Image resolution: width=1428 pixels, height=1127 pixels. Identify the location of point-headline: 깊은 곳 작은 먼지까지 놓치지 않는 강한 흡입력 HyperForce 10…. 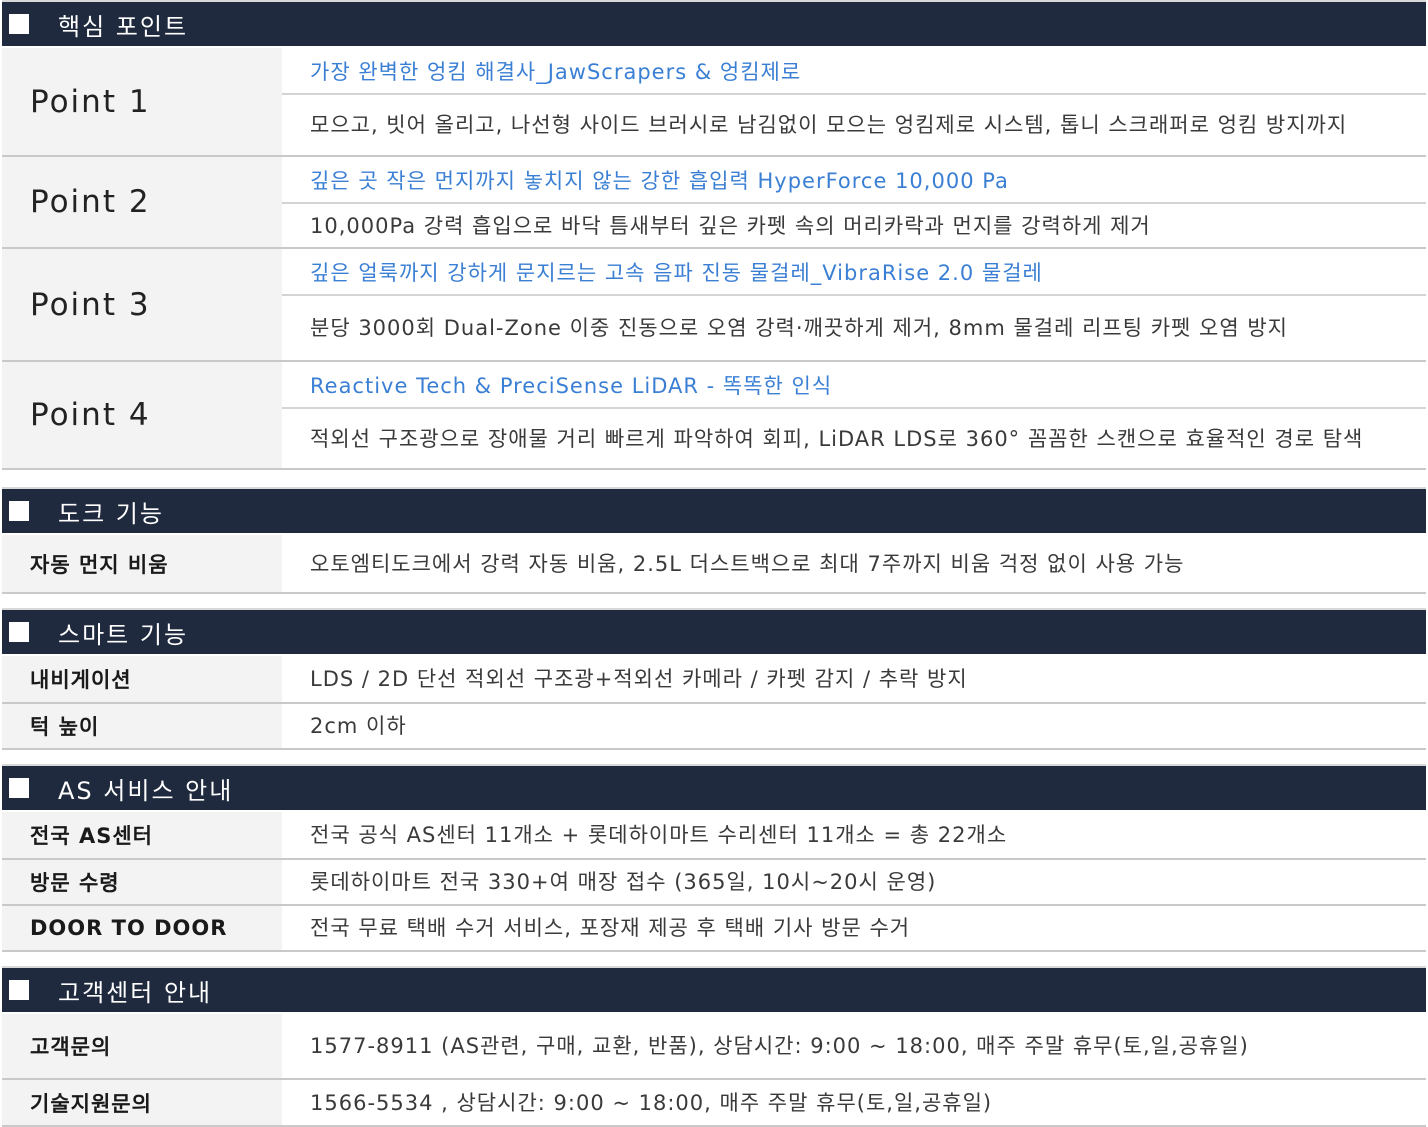
(854, 180).